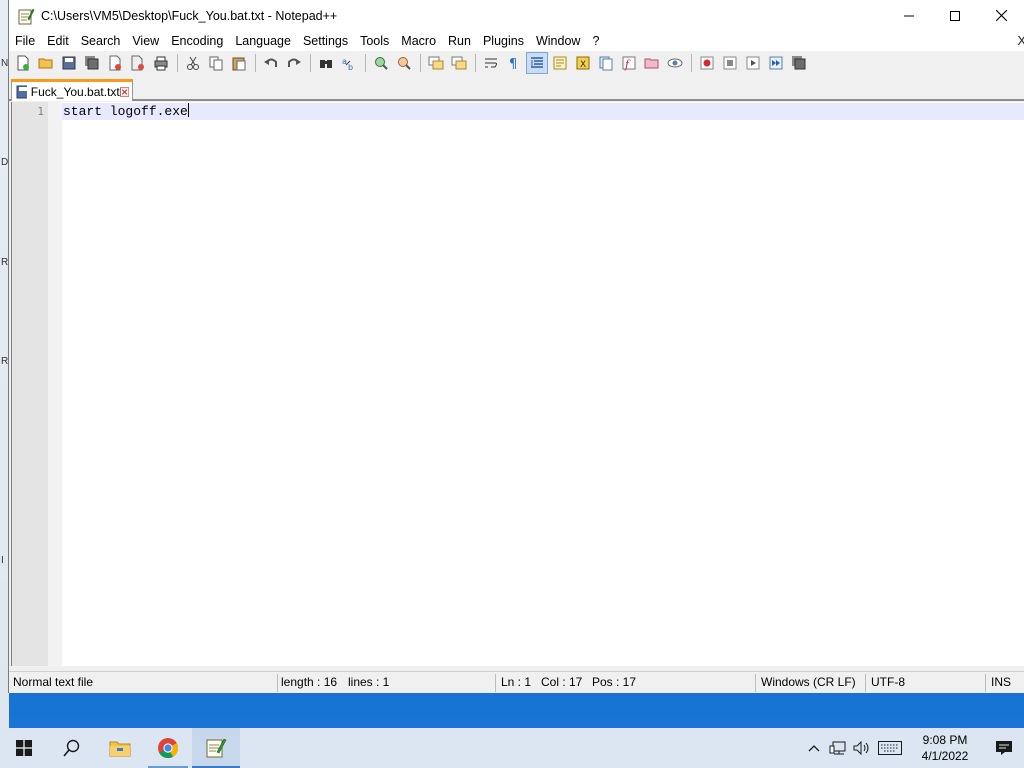 Image resolution: width=1024 pixels, height=768 pixels. What do you see at coordinates (2, 560) in the screenshot?
I see `desktop-edge-letter: I` at bounding box center [2, 560].